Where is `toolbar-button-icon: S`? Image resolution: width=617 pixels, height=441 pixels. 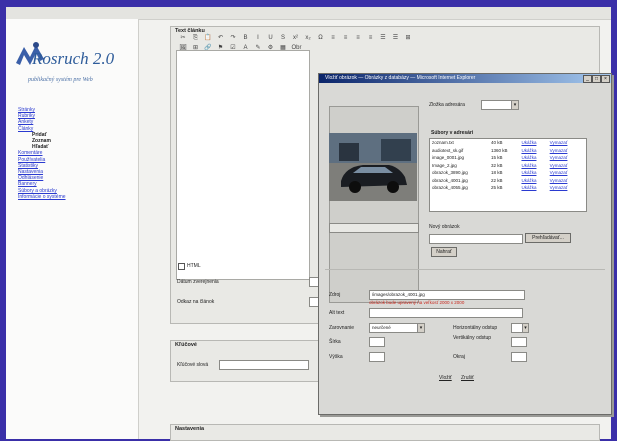
toolbar-button-icon: S is located at coordinates (283, 38).